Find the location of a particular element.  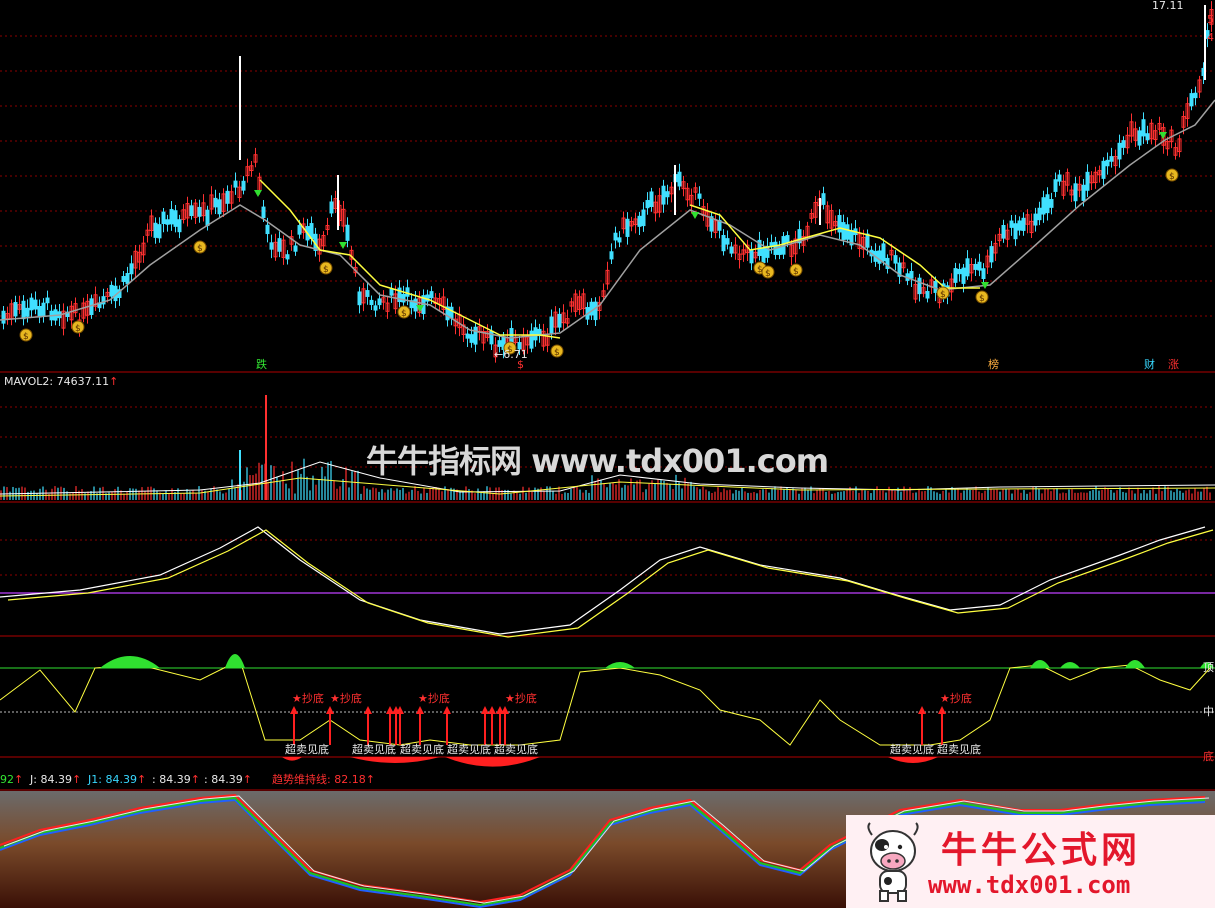

kdj-label-j1: J1: 84.39↑ is located at coordinates (117, 779).